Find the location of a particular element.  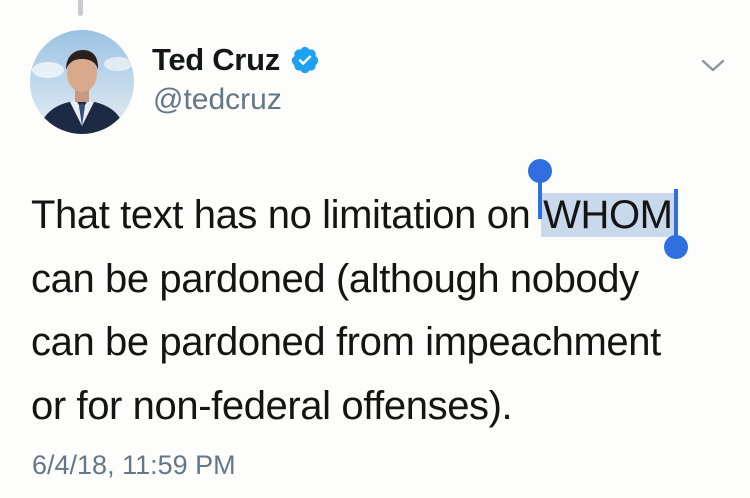

thread-connector-line is located at coordinates (80, 8).